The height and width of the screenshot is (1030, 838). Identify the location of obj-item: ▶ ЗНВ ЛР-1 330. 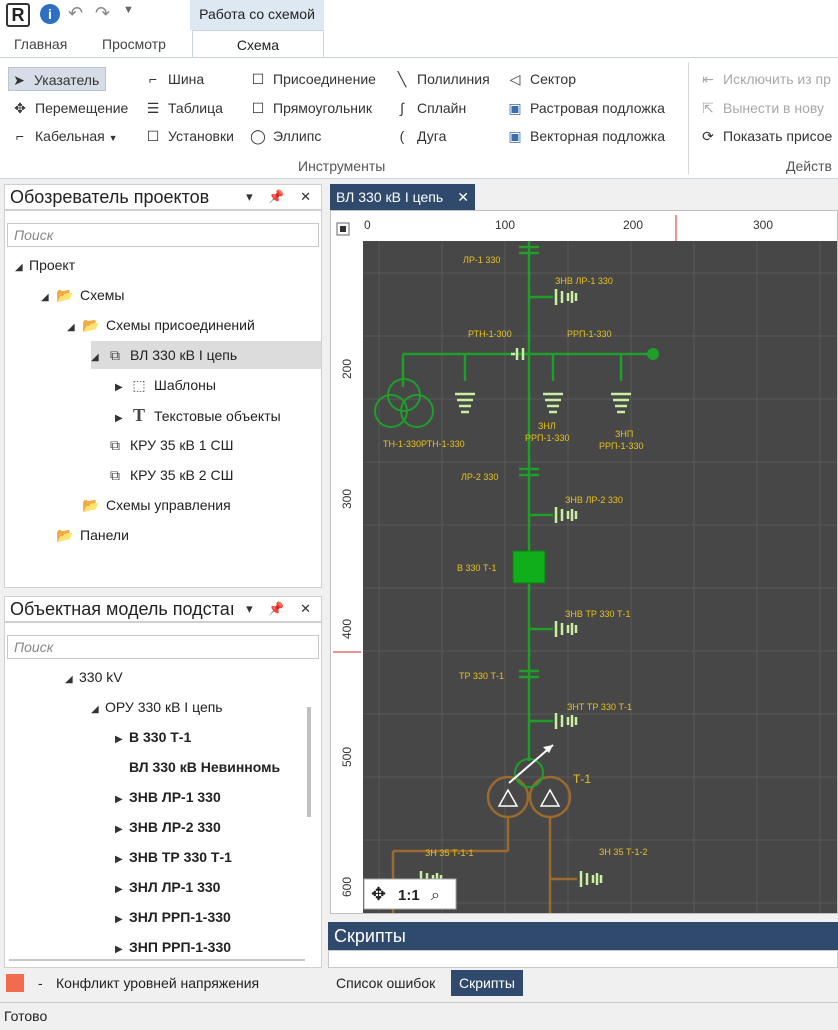
(168, 797).